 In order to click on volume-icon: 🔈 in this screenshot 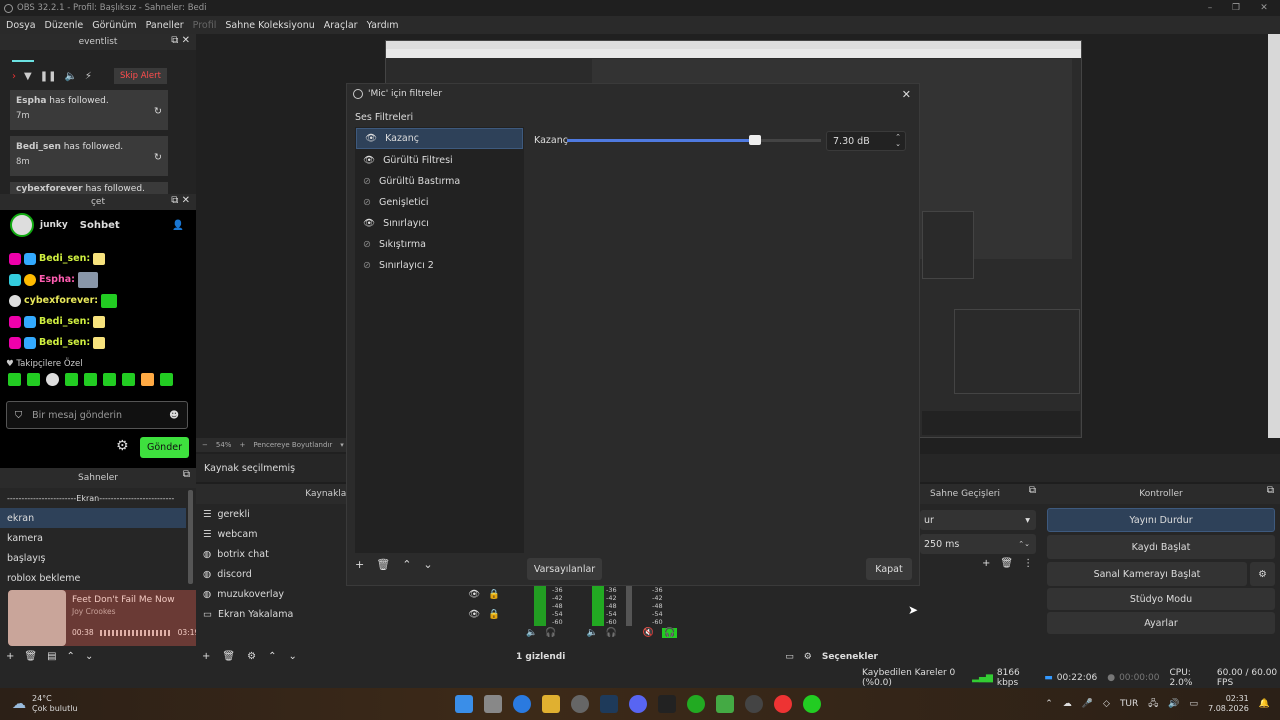, I will do `click(531, 633)`.